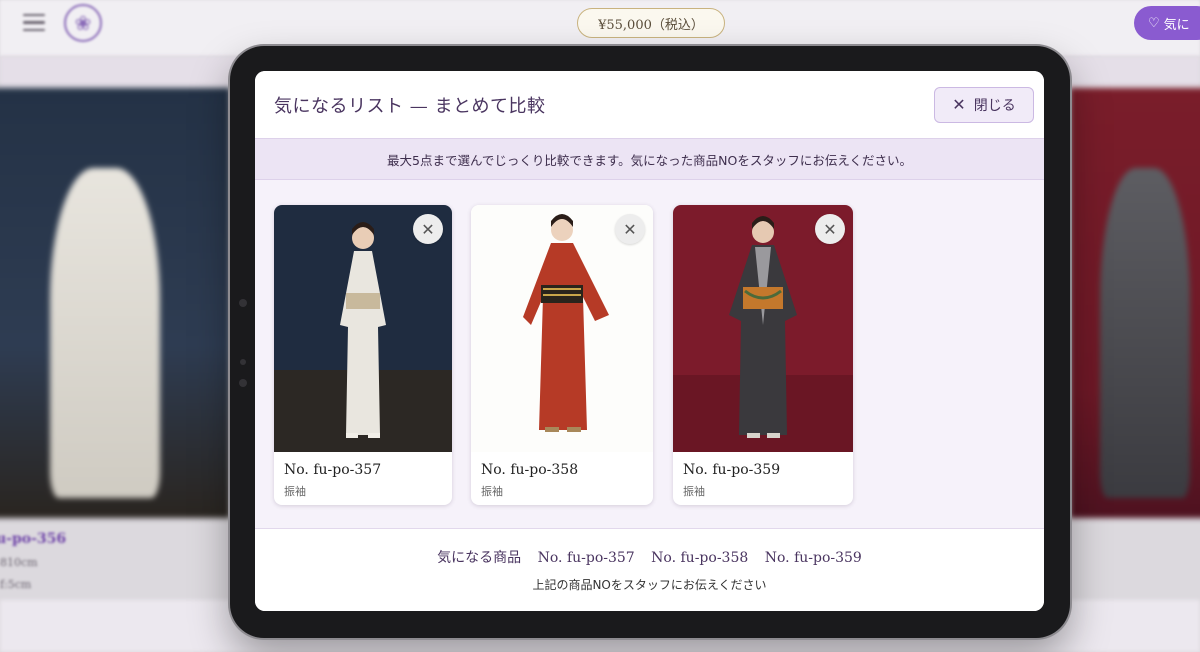 The height and width of the screenshot is (652, 1200). Describe the element at coordinates (813, 558) in the screenshot. I see `favorite-product-no: No. fu-po-359` at that location.